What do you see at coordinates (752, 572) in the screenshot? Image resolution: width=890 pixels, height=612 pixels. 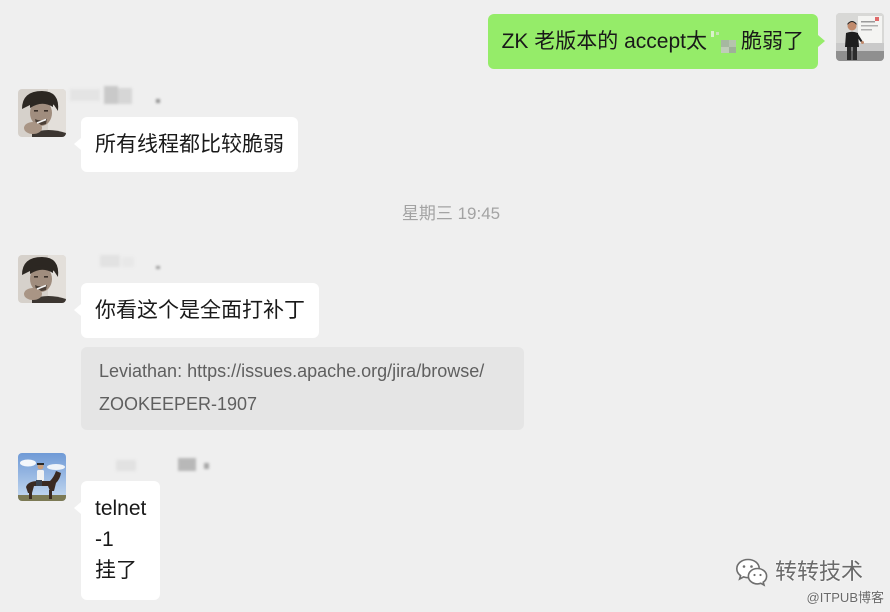 I see `wechat-icon` at bounding box center [752, 572].